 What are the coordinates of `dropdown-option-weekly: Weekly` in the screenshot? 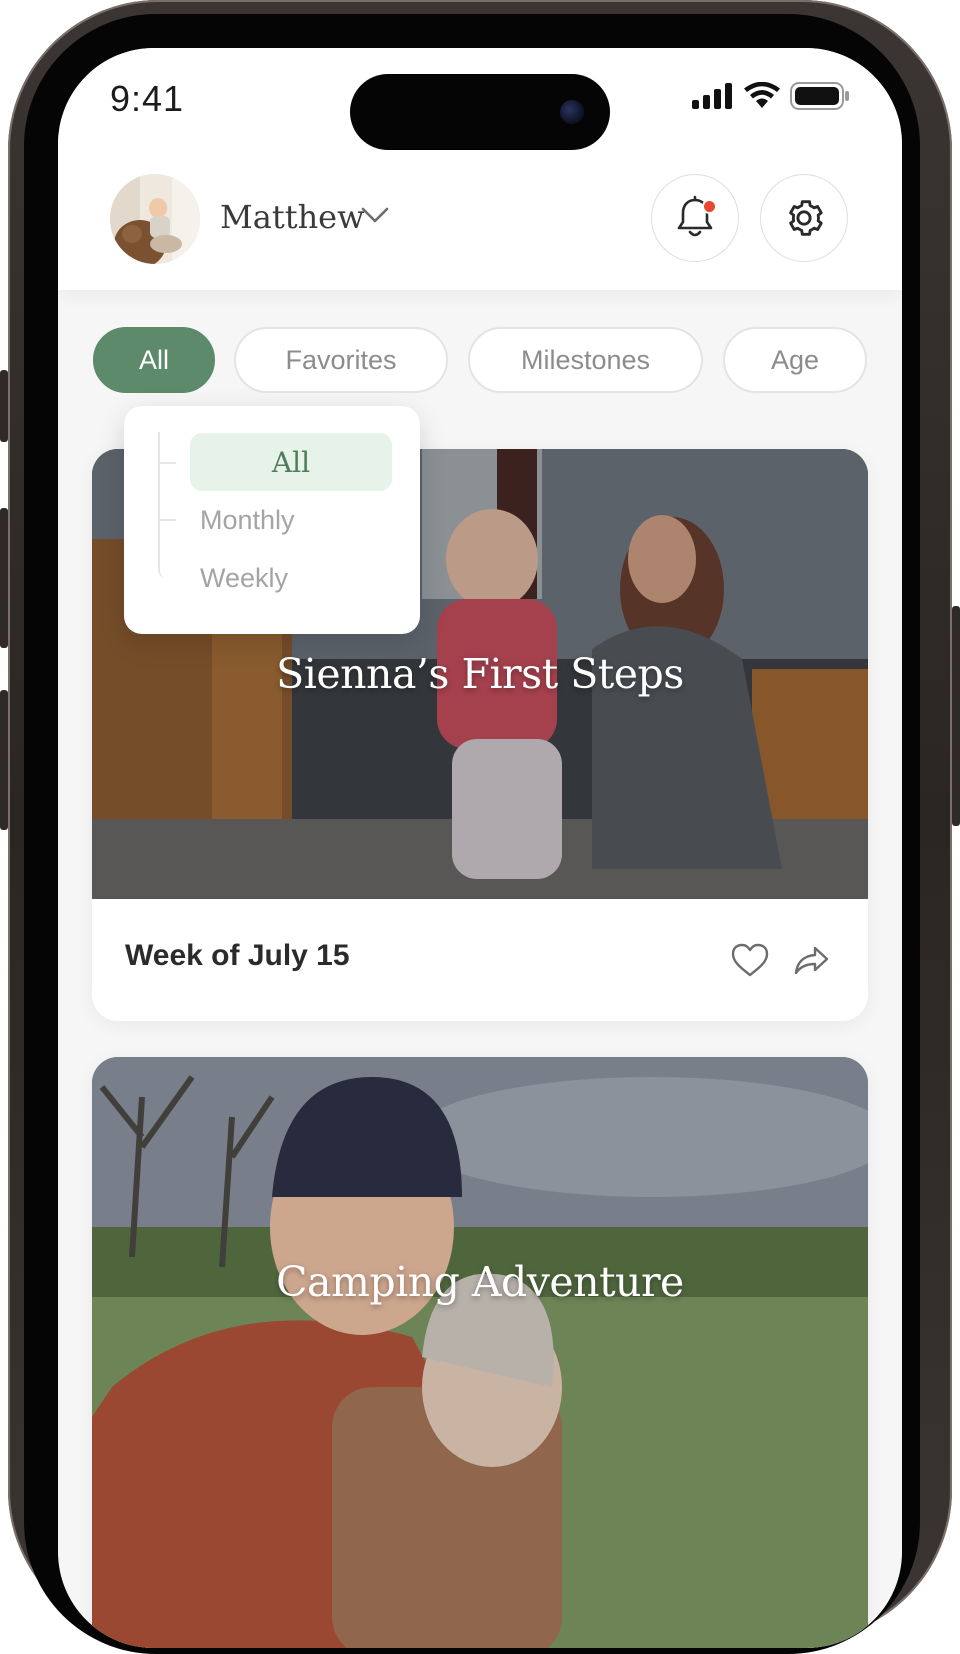 It's located at (291, 578).